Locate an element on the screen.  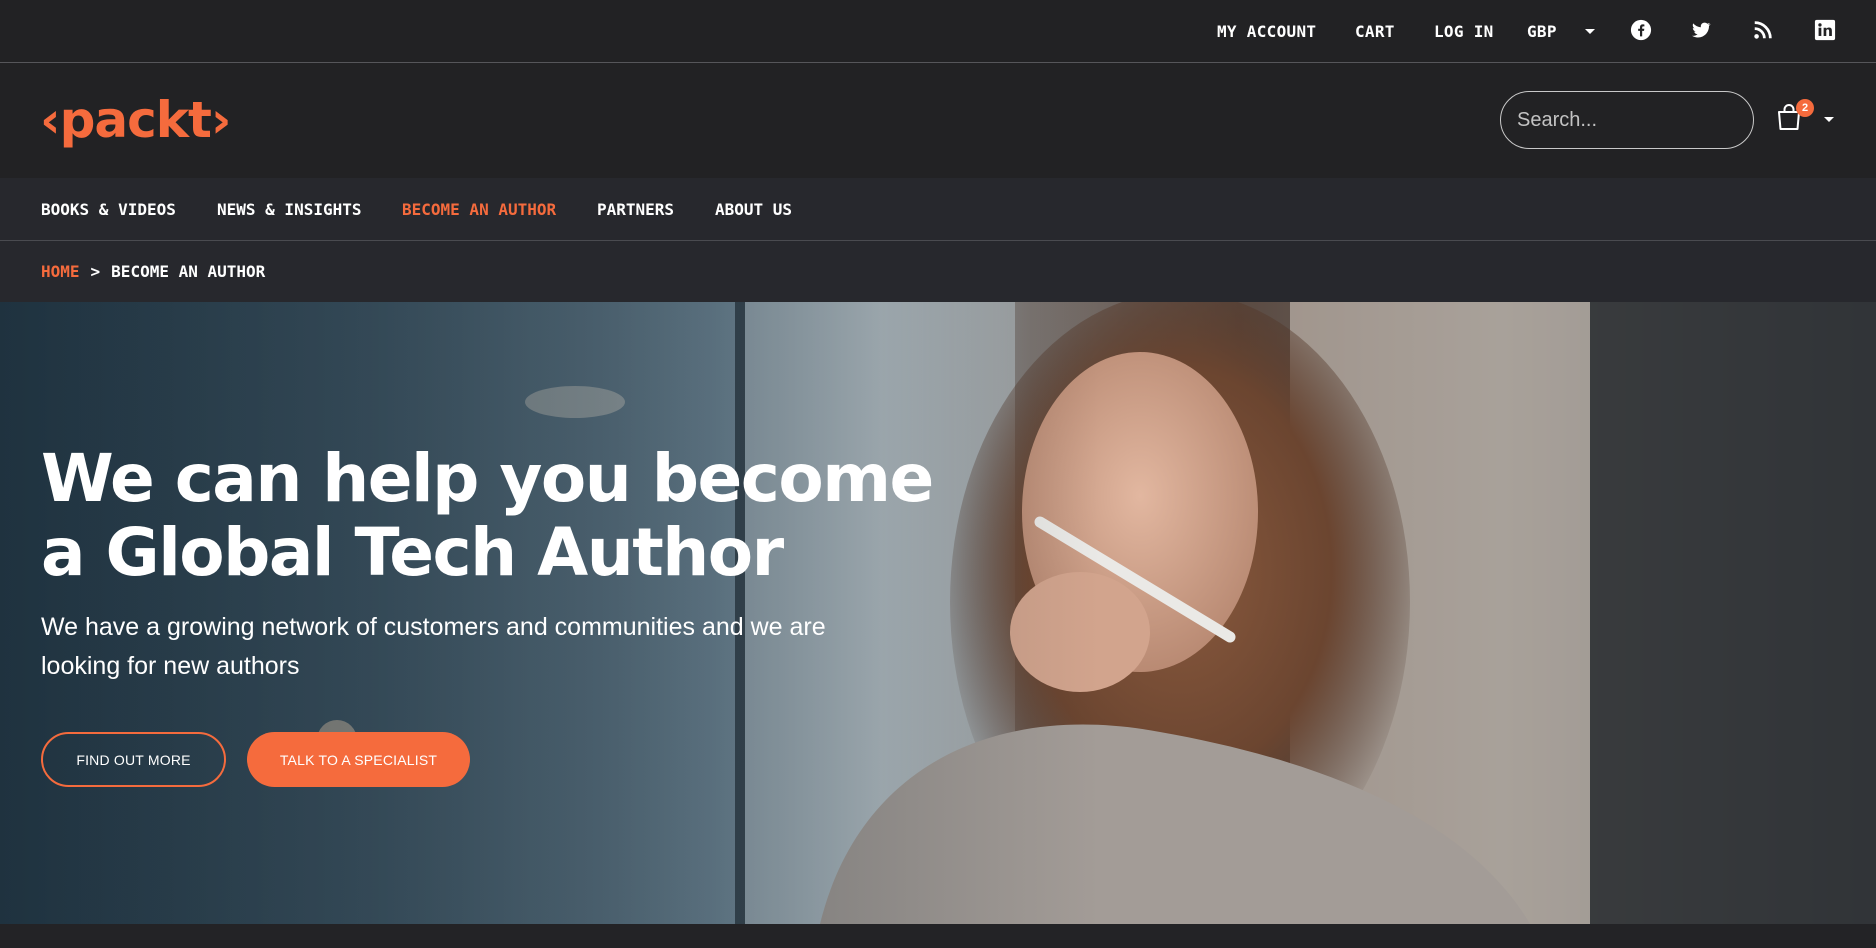
currency-dropdown is located at coordinates (1590, 31).